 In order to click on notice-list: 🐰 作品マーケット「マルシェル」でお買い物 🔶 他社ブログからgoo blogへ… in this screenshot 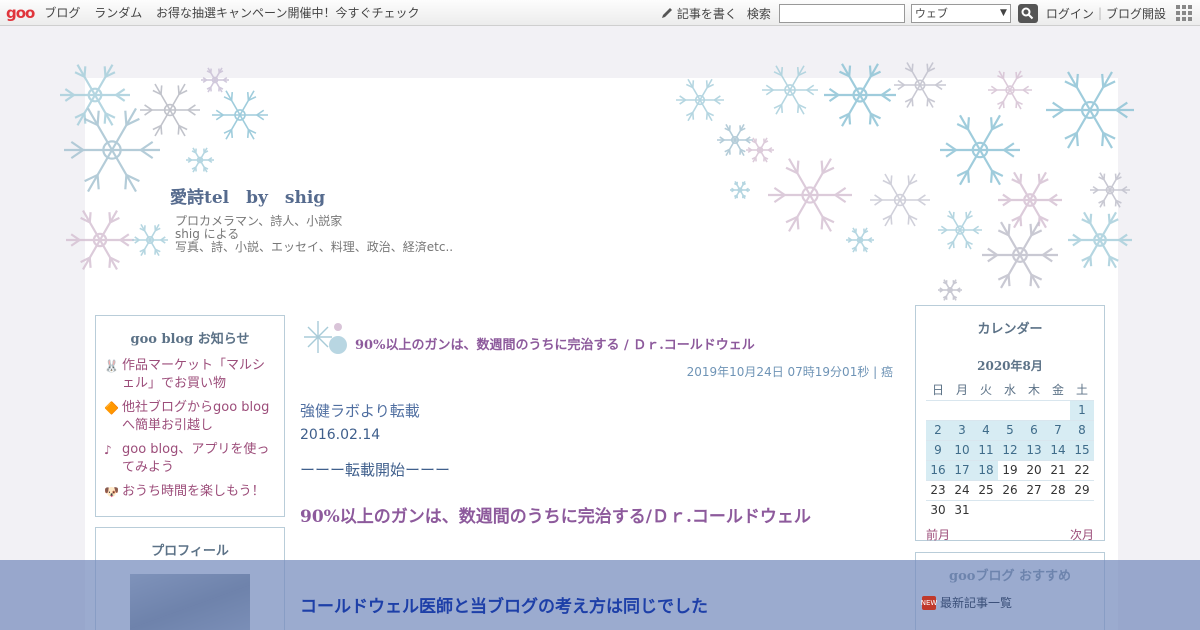, I will do `click(190, 432)`.